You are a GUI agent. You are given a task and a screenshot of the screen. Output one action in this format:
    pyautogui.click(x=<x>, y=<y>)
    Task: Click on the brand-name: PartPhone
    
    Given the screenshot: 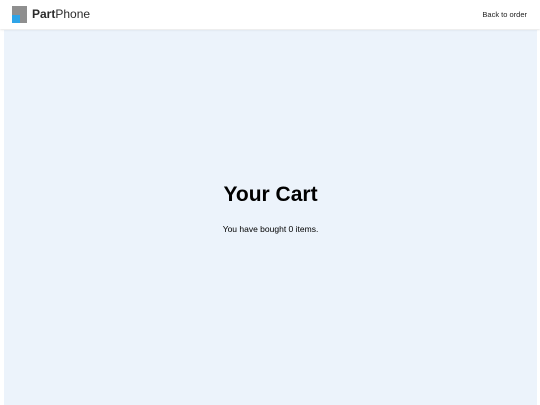 What is the action you would take?
    pyautogui.click(x=61, y=14)
    